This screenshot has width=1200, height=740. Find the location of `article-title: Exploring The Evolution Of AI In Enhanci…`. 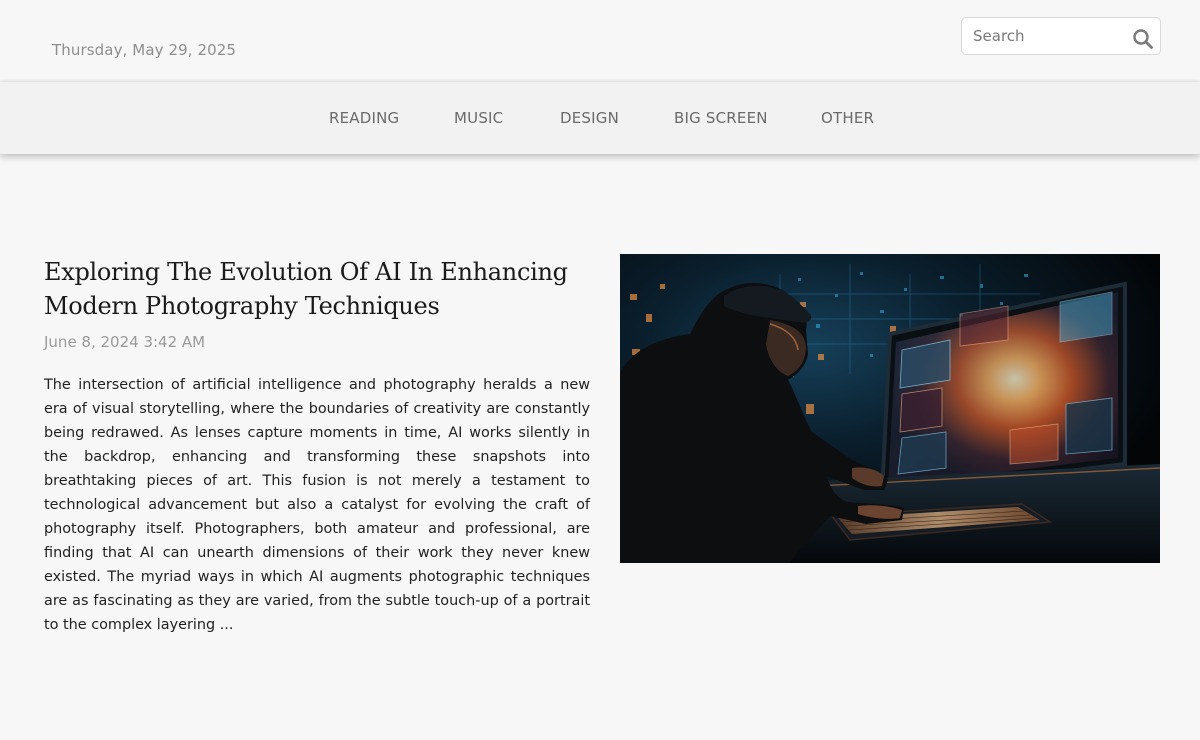

article-title: Exploring The Evolution Of AI In Enhanci… is located at coordinates (324, 289).